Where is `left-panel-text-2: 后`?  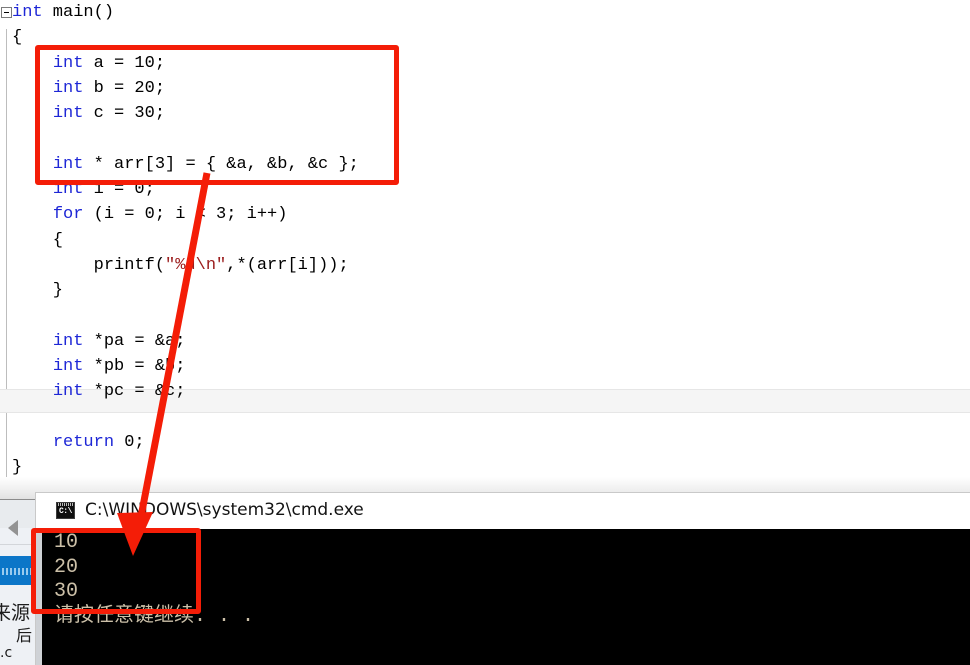 left-panel-text-2: 后 is located at coordinates (24, 635).